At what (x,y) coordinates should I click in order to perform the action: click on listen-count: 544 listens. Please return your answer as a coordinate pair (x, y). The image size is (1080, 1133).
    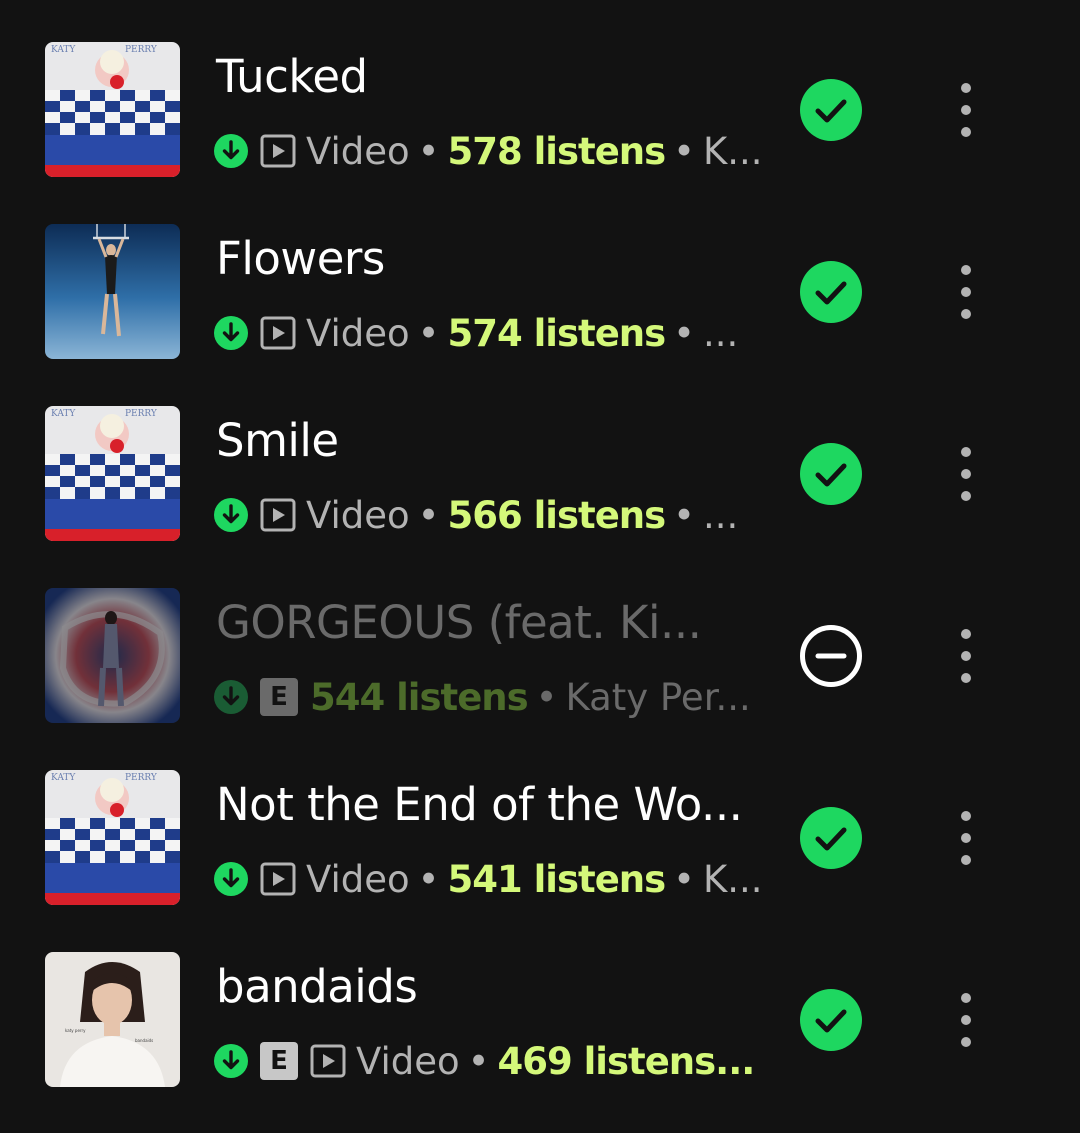
    Looking at the image, I should click on (419, 697).